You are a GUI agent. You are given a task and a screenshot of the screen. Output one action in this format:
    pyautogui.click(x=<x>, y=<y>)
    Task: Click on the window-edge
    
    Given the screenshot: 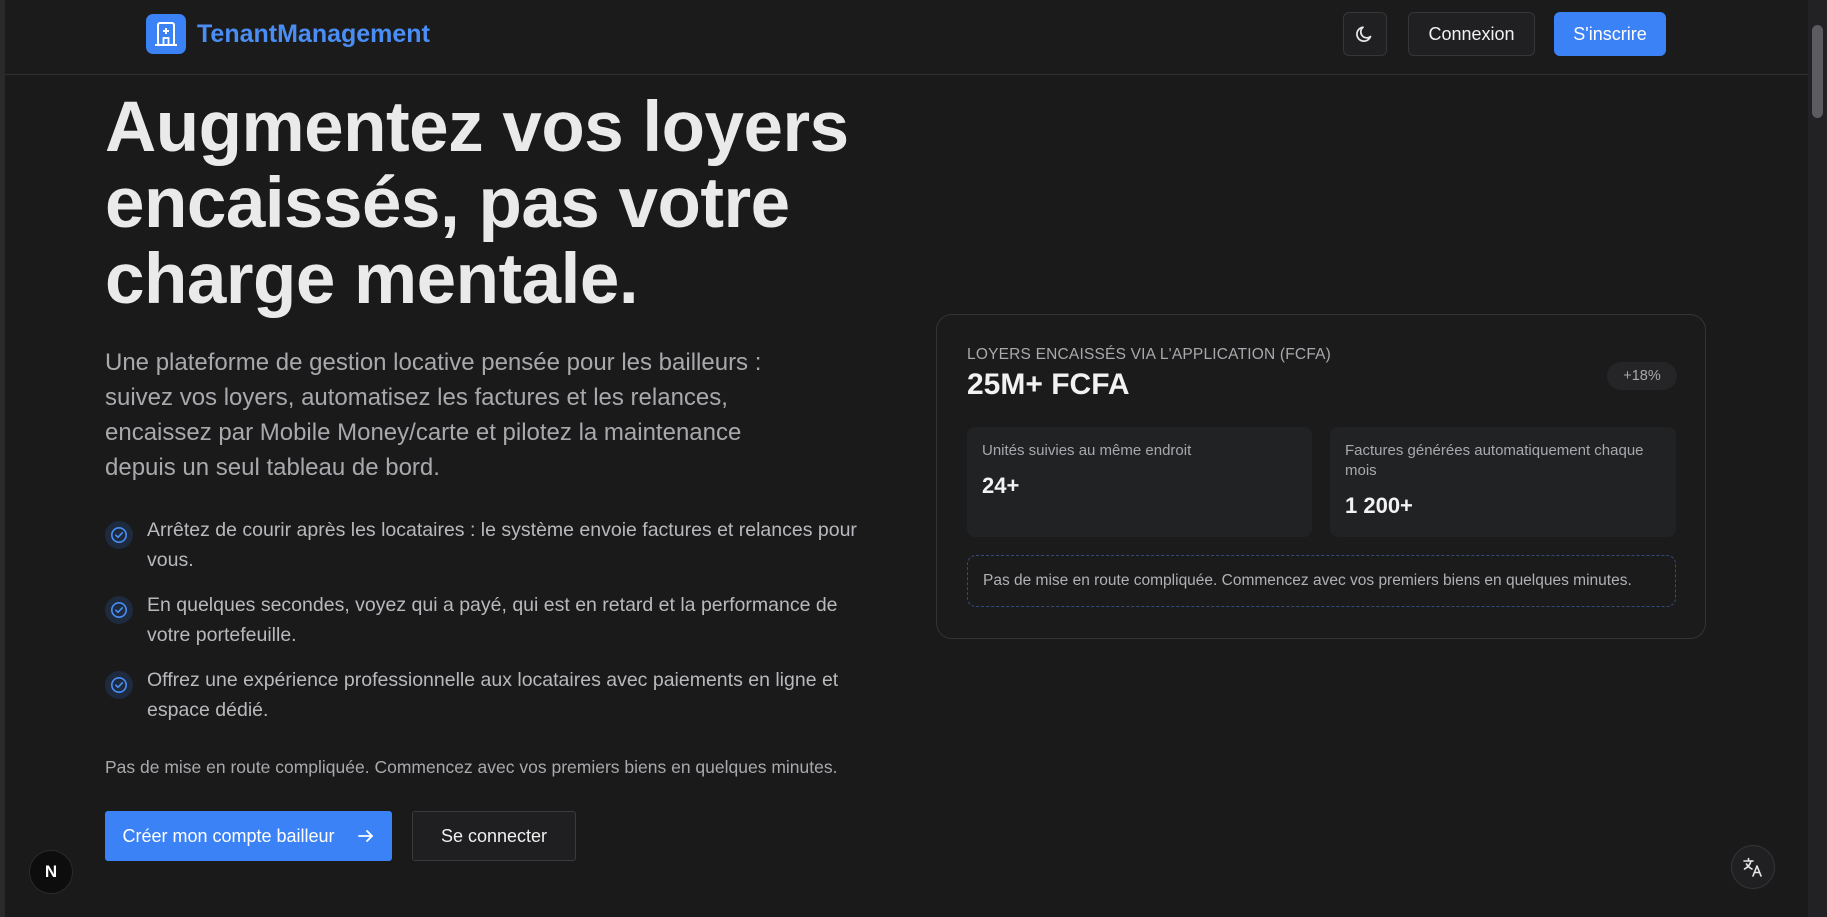 What is the action you would take?
    pyautogui.click(x=2, y=458)
    